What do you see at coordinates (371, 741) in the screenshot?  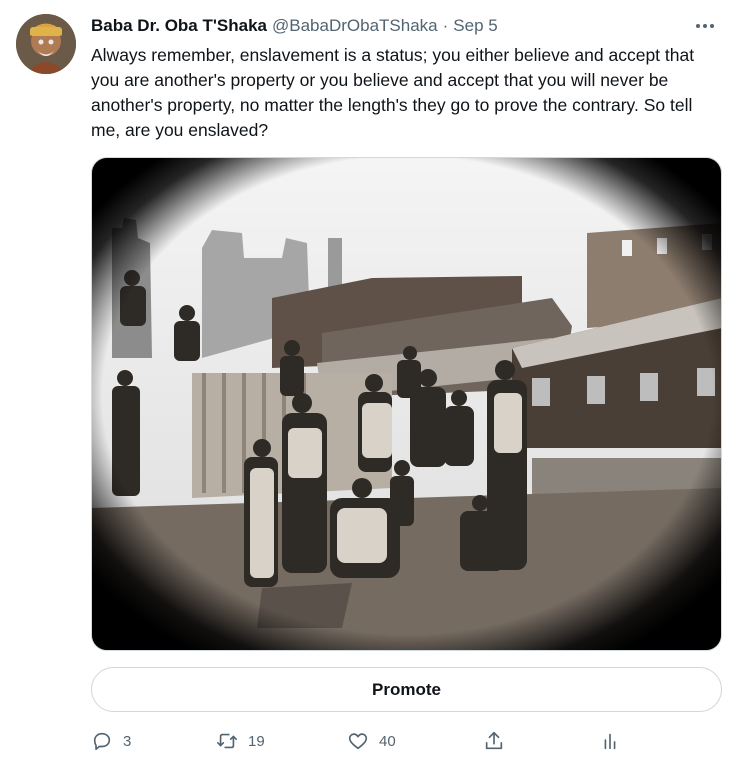 I see `like-button: 40` at bounding box center [371, 741].